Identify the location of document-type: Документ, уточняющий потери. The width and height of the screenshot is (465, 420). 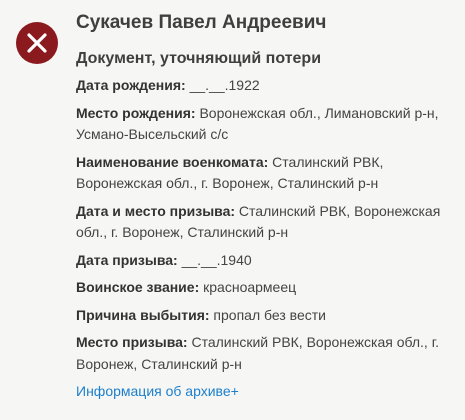
(199, 58).